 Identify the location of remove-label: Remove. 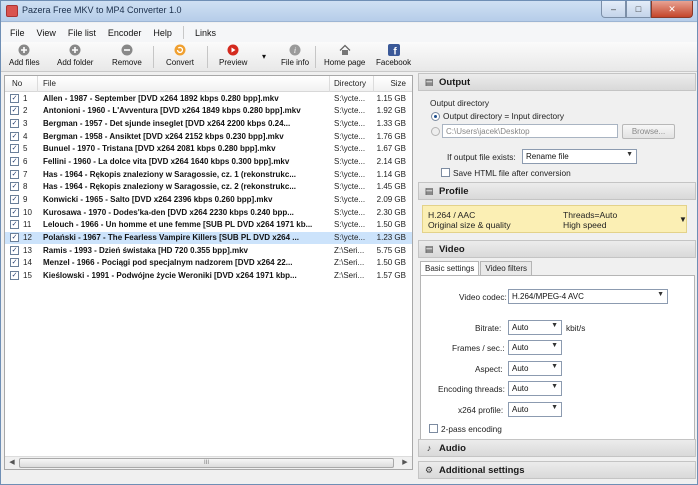
(127, 62).